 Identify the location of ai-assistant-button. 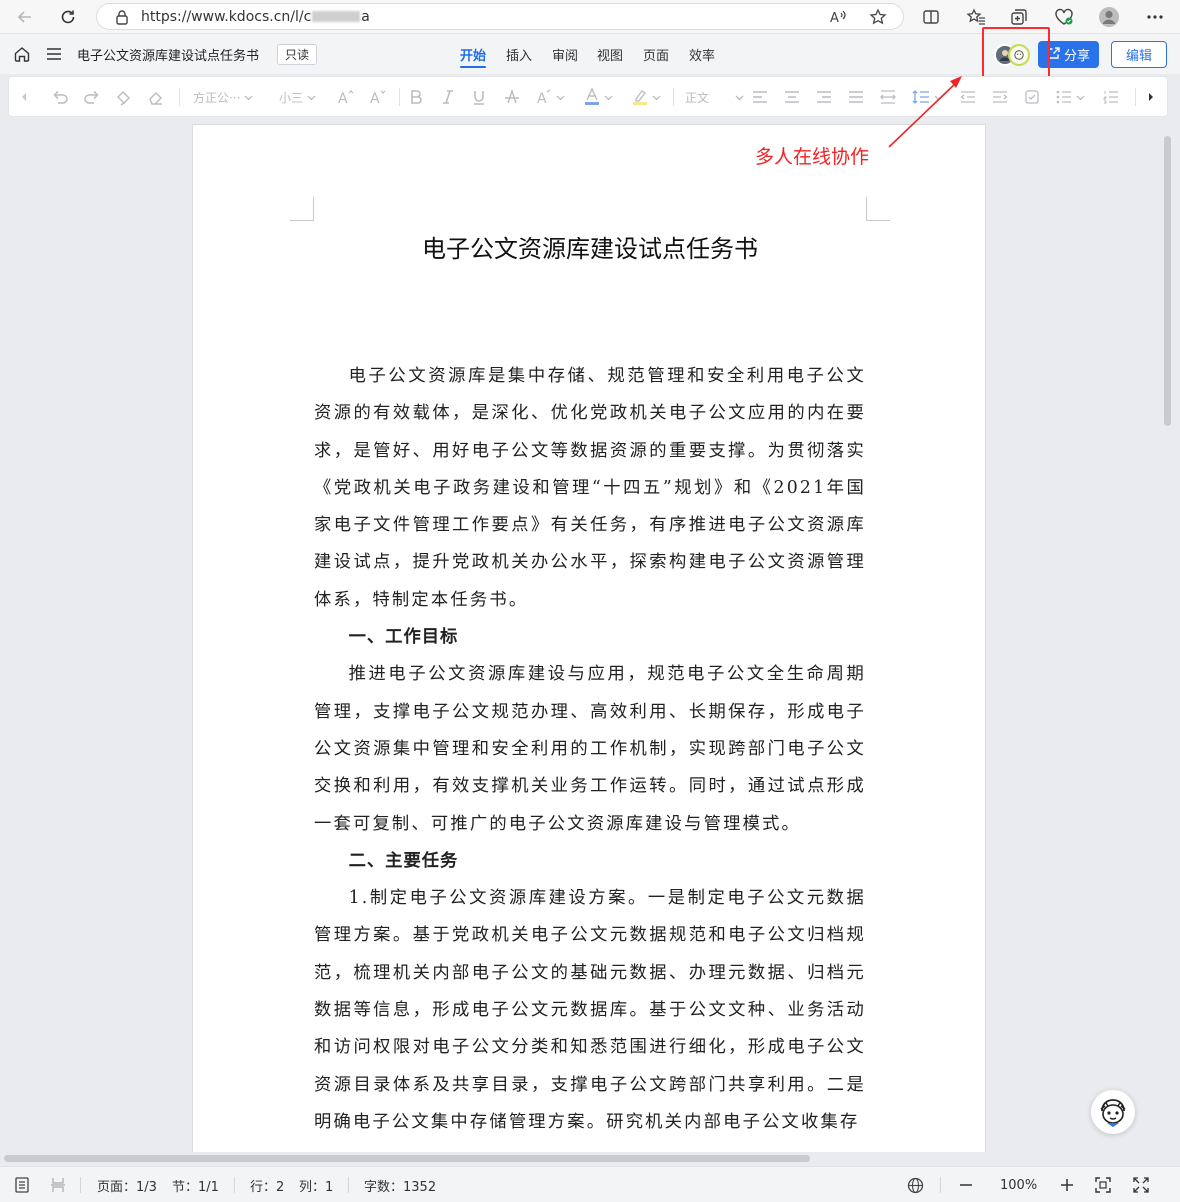
(1113, 1112).